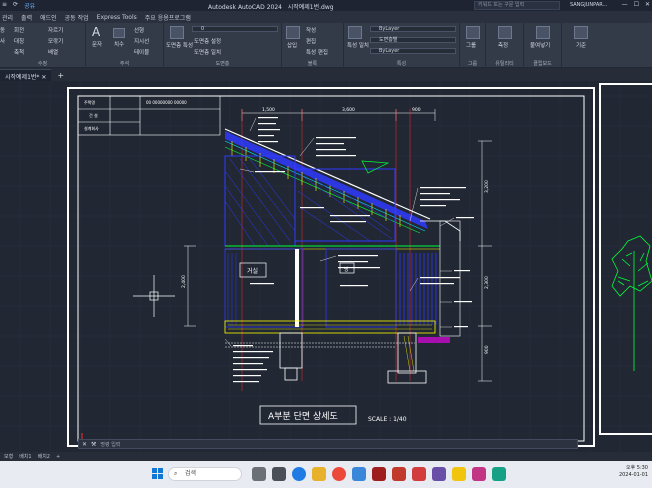 The image size is (652, 488). What do you see at coordinates (358, 46) in the screenshot?
I see `match-properties-label: 특성 일치` at bounding box center [358, 46].